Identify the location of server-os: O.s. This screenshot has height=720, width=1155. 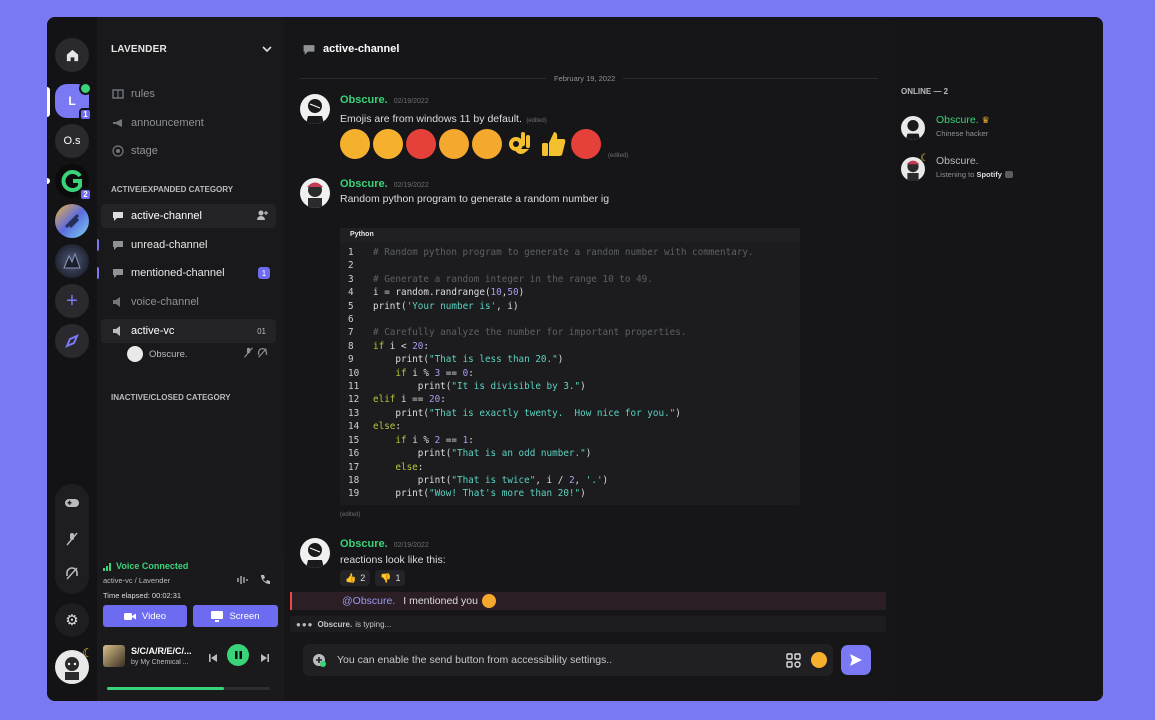
(72, 141).